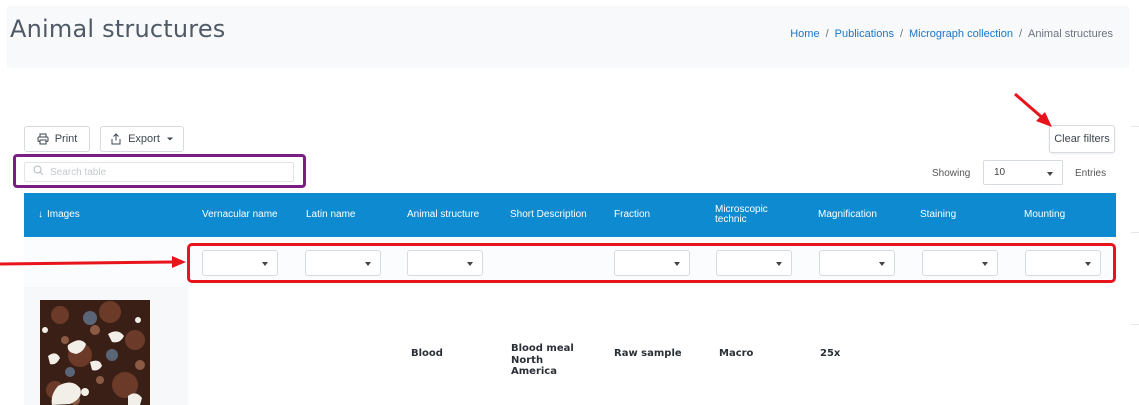  I want to click on breadcrumb-current: Animal structures, so click(1070, 34).